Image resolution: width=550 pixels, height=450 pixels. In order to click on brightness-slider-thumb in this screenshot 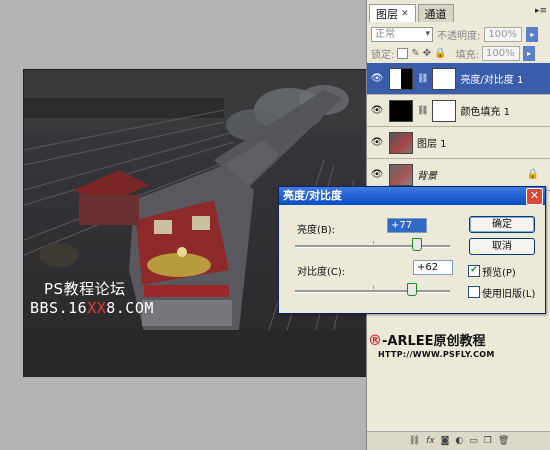, I will do `click(416, 244)`.